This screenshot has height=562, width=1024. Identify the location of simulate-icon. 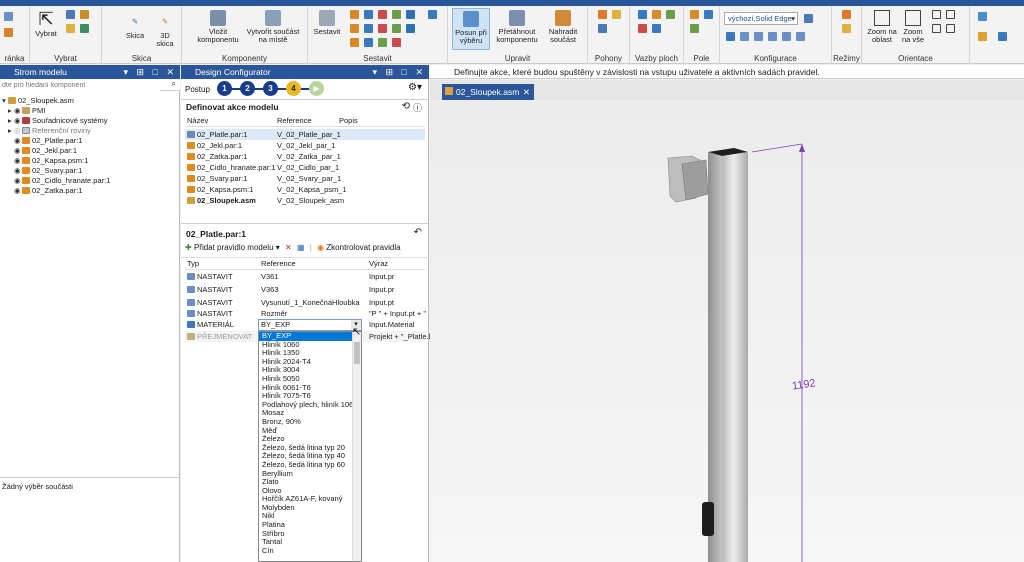
(616, 14).